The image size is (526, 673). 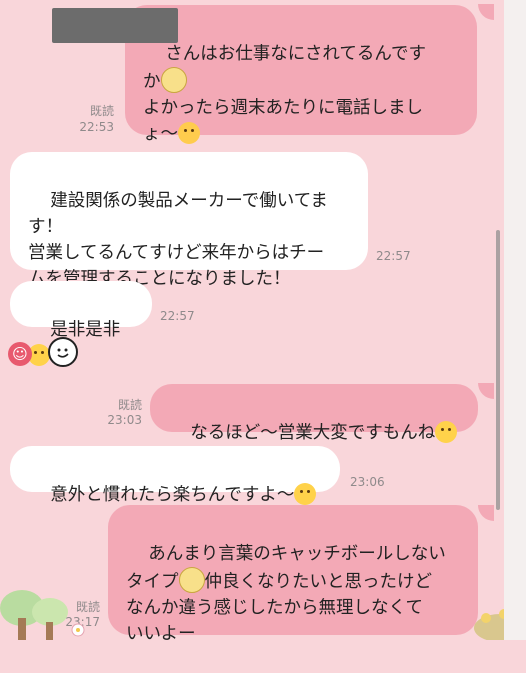 I want to click on smiley-sticker-icon, so click(x=63, y=352).